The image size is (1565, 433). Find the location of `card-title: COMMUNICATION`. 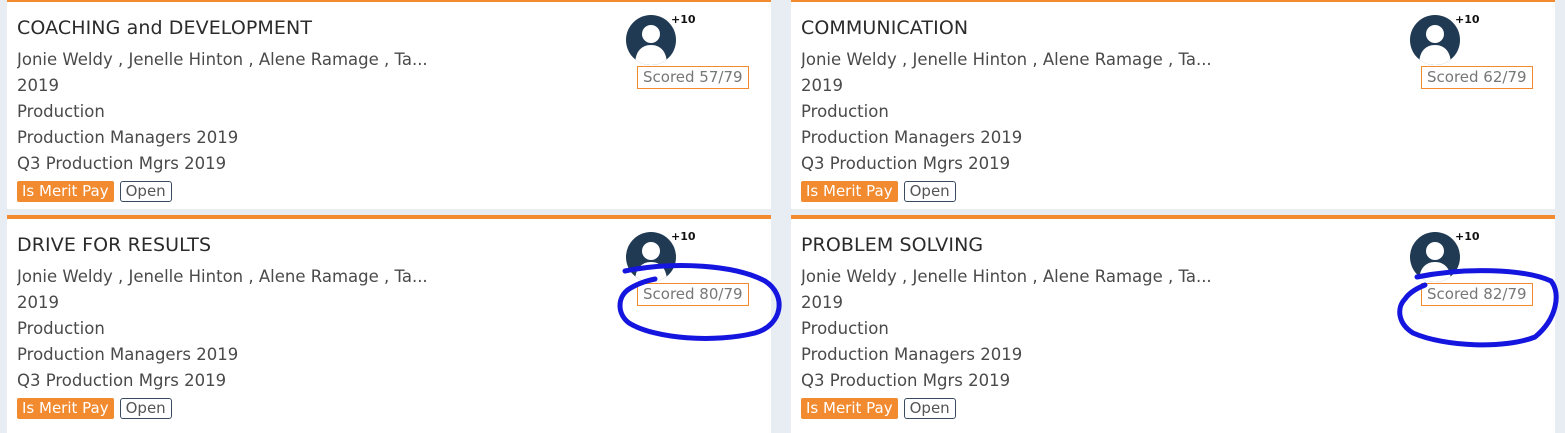

card-title: COMMUNICATION is located at coordinates (884, 28).